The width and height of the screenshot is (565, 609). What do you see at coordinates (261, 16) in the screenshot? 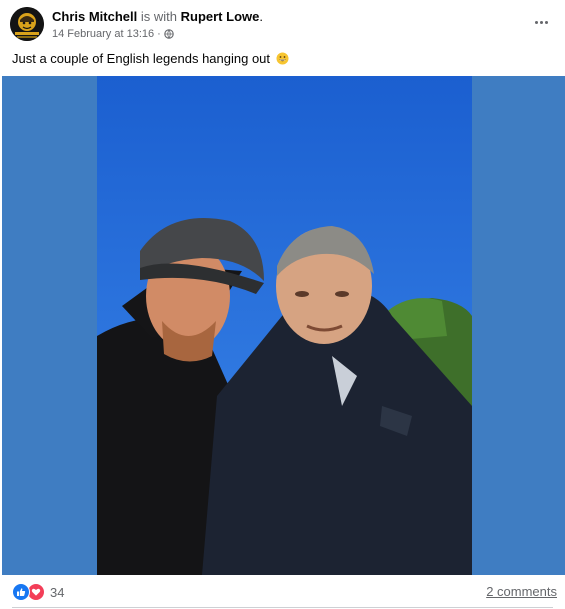
I see `tagged-suffix: .` at bounding box center [261, 16].